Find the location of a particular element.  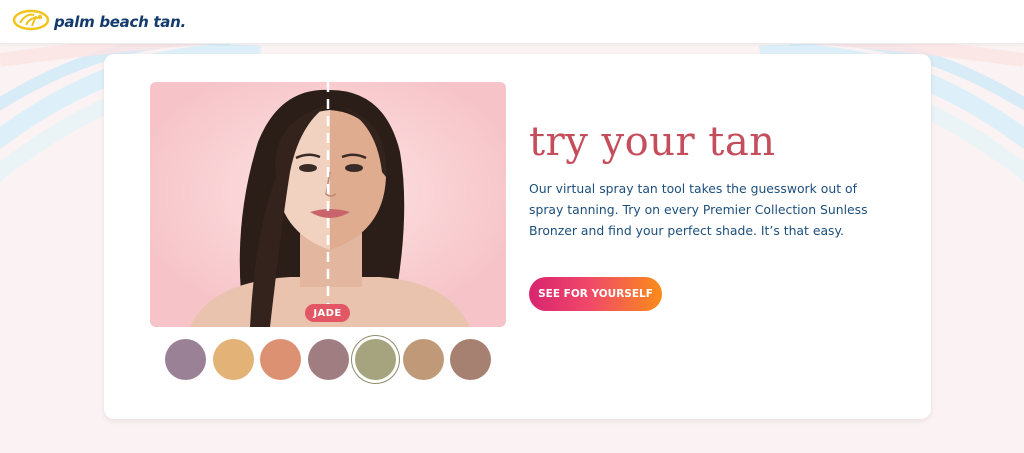

brand-logo: palm beach tan. is located at coordinates (99, 22).